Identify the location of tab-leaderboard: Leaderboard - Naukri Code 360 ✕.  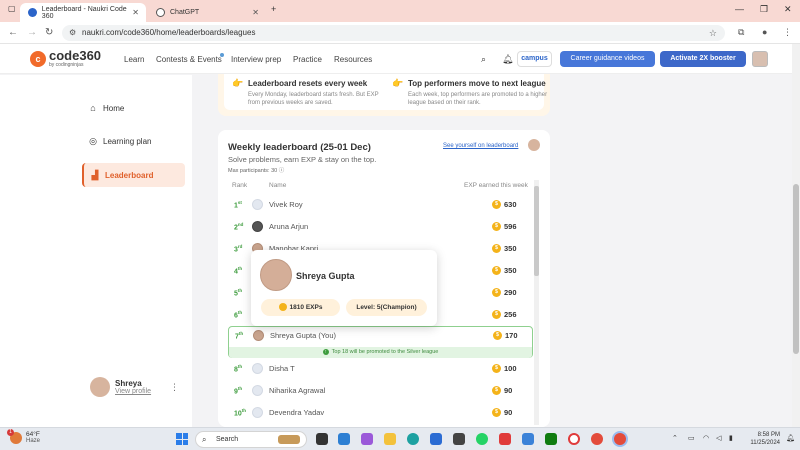
(83, 12).